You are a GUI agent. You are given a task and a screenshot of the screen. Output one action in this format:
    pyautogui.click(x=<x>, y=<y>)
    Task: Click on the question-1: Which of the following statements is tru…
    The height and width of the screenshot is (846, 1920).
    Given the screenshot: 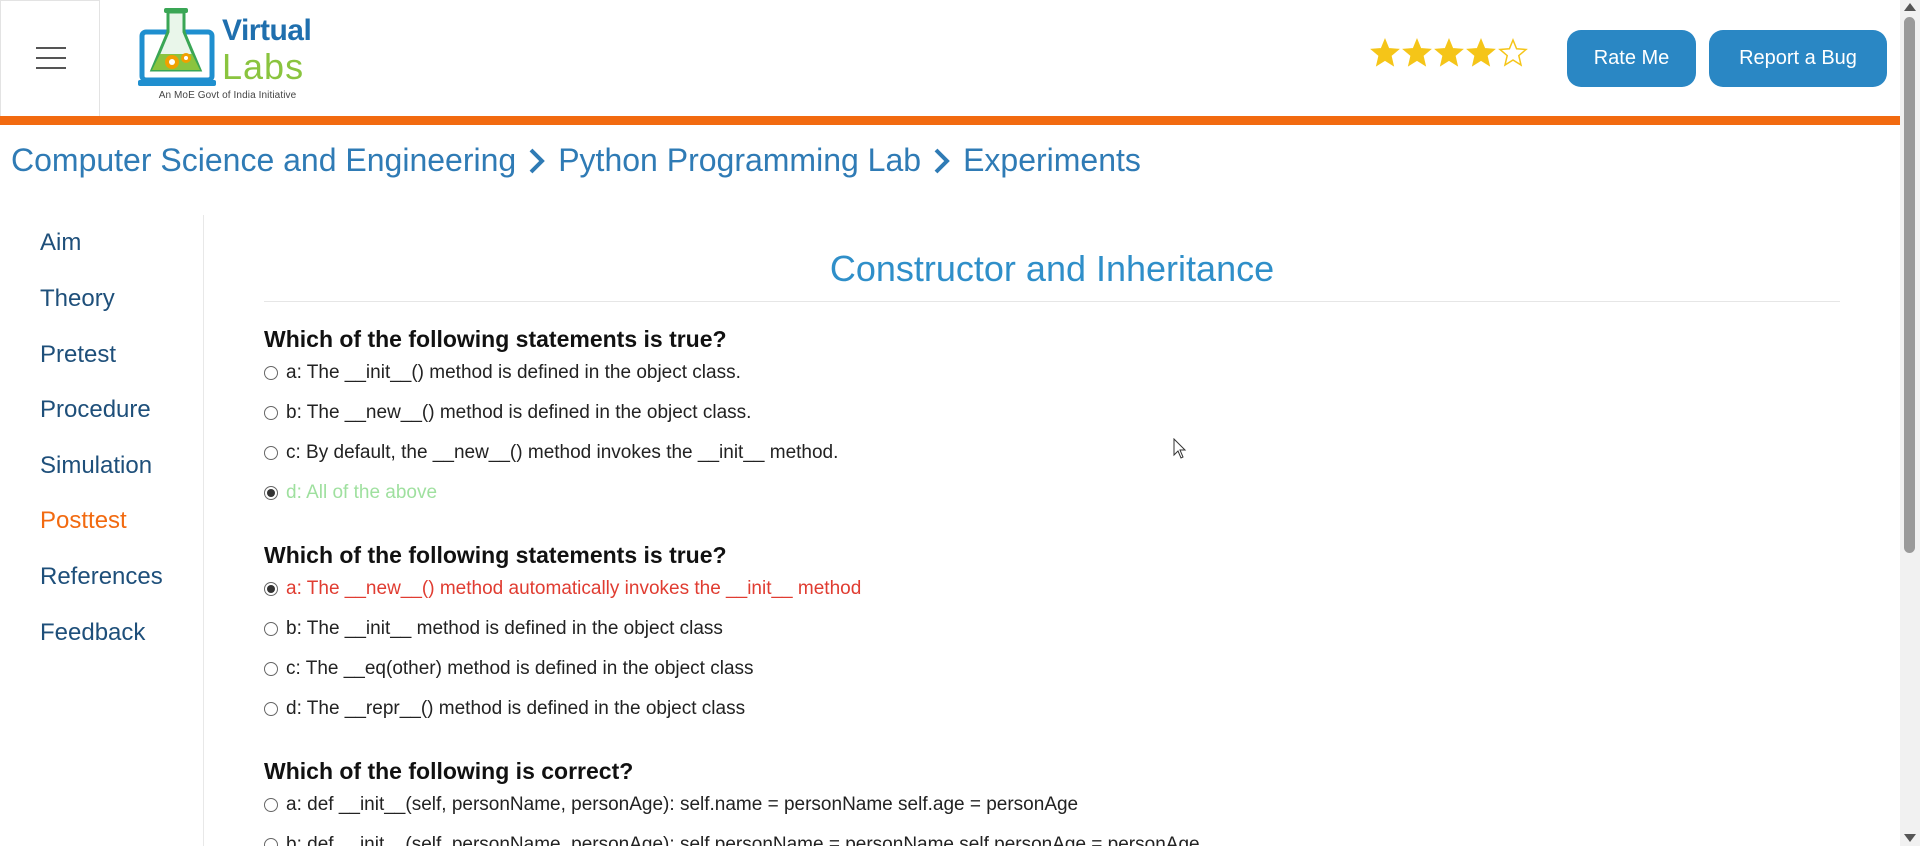 What is the action you would take?
    pyautogui.click(x=495, y=339)
    